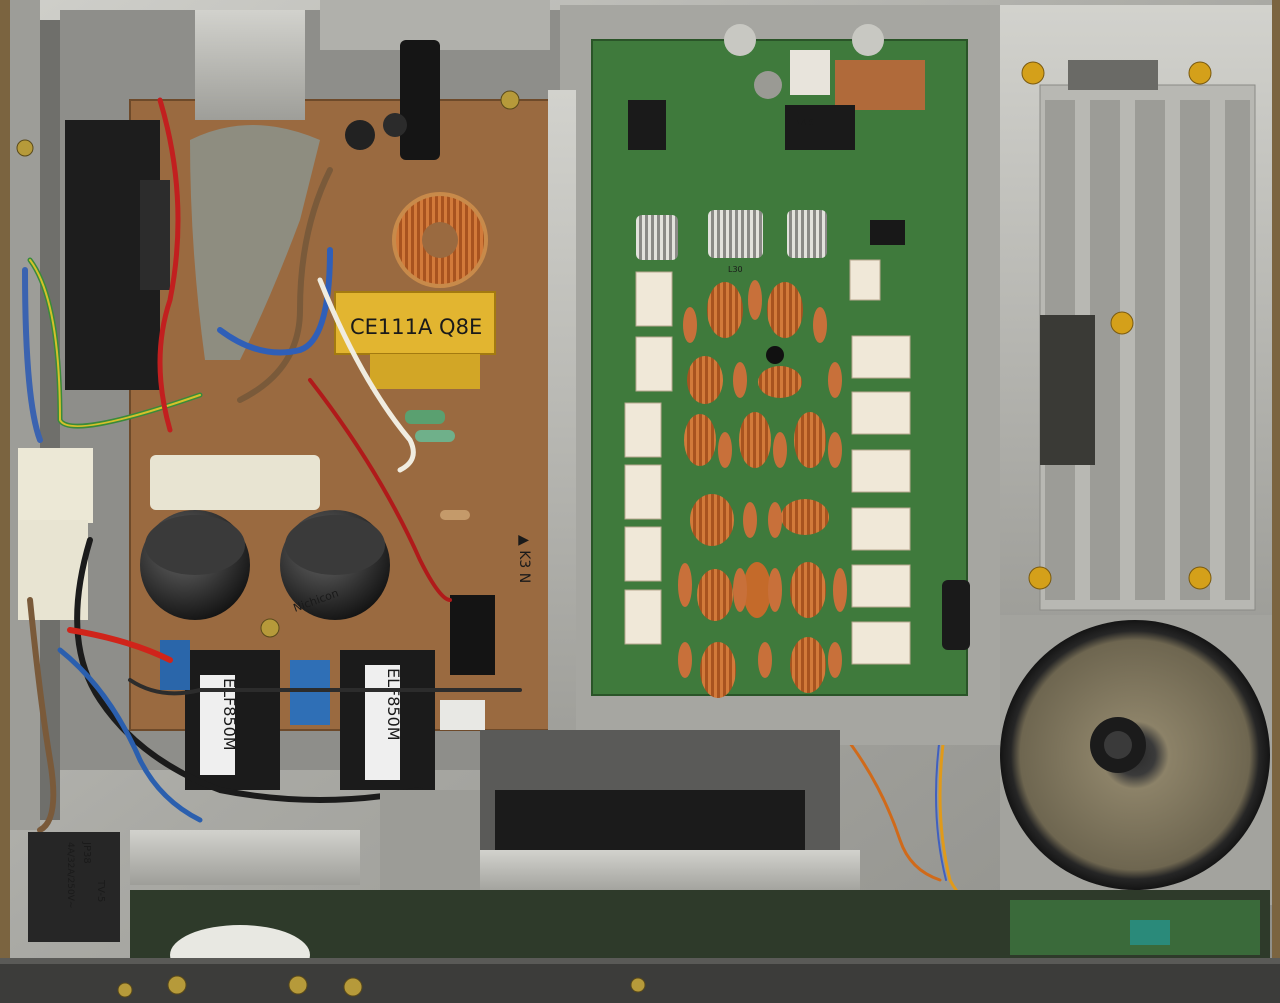 The image size is (1280, 1003). What do you see at coordinates (416, 327) in the screenshot?
I see `transformer-marking: CE111A Q8E` at bounding box center [416, 327].